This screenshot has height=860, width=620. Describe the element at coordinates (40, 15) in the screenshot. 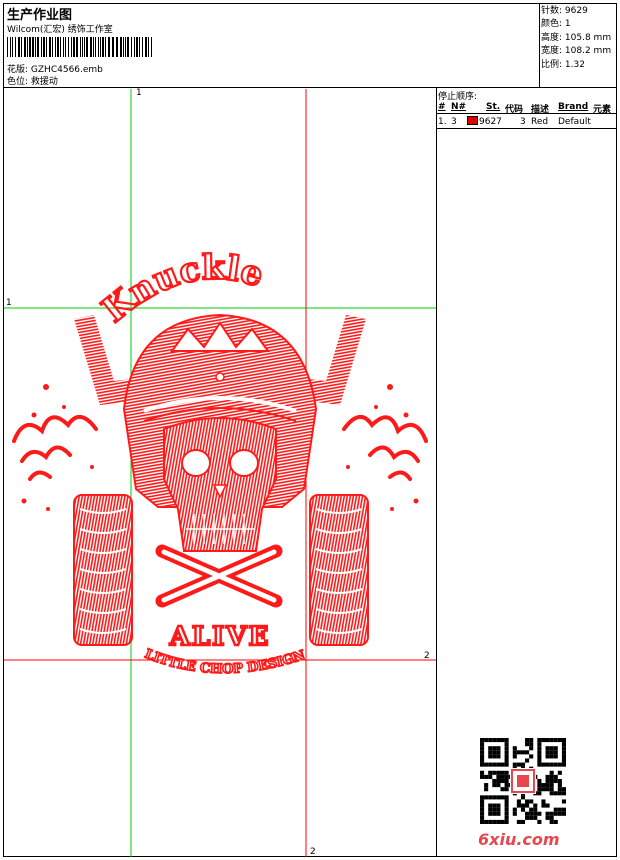

I see `page-title: 生产作业图` at that location.